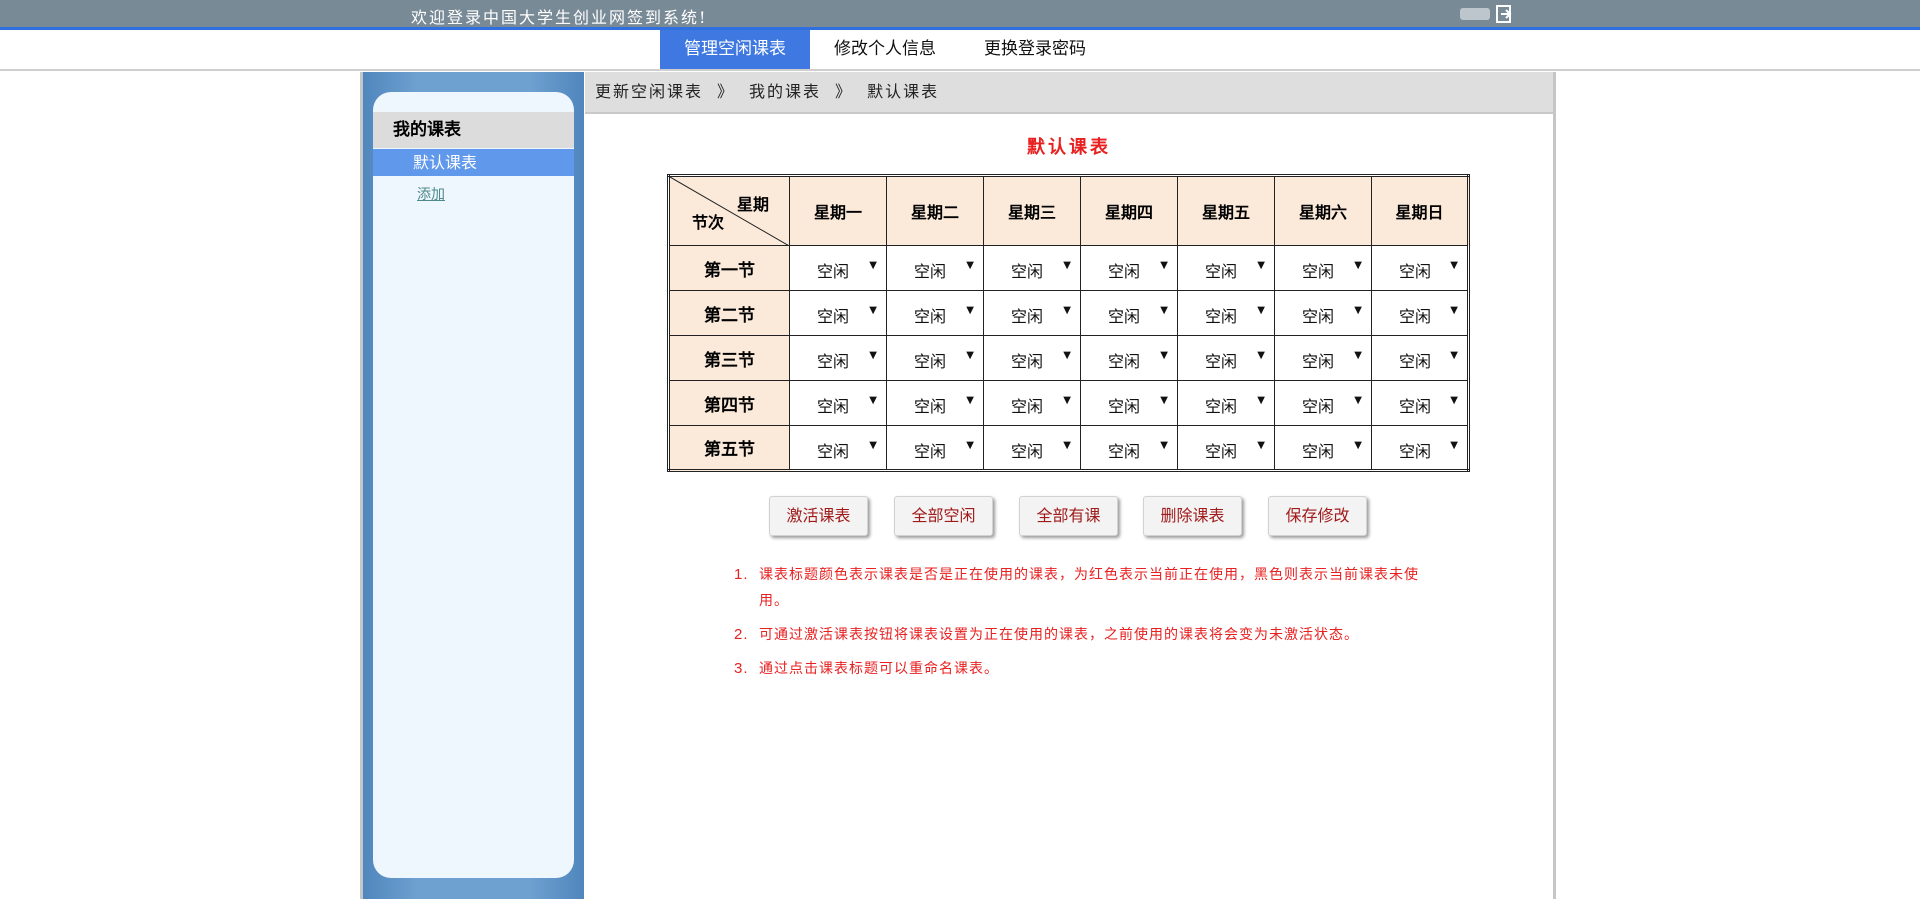 The width and height of the screenshot is (1920, 899). I want to click on breadcrumb-item: 我的课表, so click(785, 91).